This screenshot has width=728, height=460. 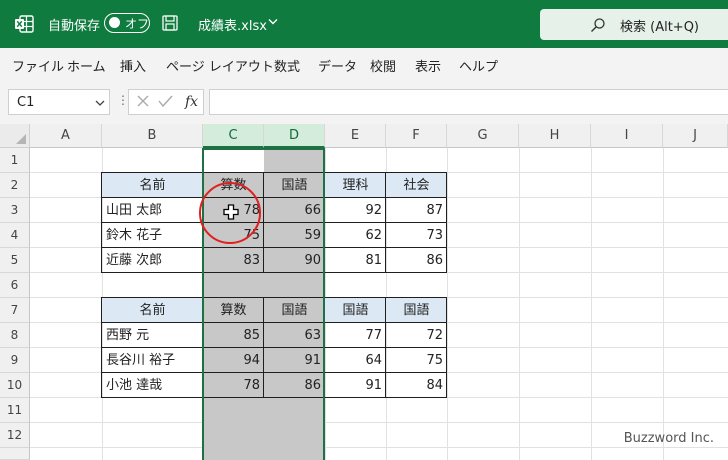 I want to click on table-cell: 84, so click(x=416, y=385).